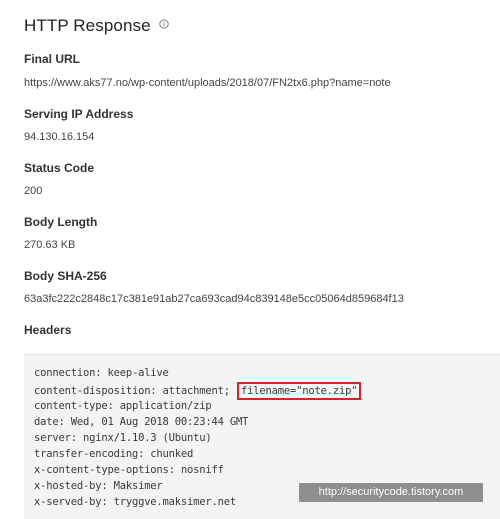  Describe the element at coordinates (129, 470) in the screenshot. I see `header-line-x-content-type-options: x-content-type-options: nosniff` at that location.